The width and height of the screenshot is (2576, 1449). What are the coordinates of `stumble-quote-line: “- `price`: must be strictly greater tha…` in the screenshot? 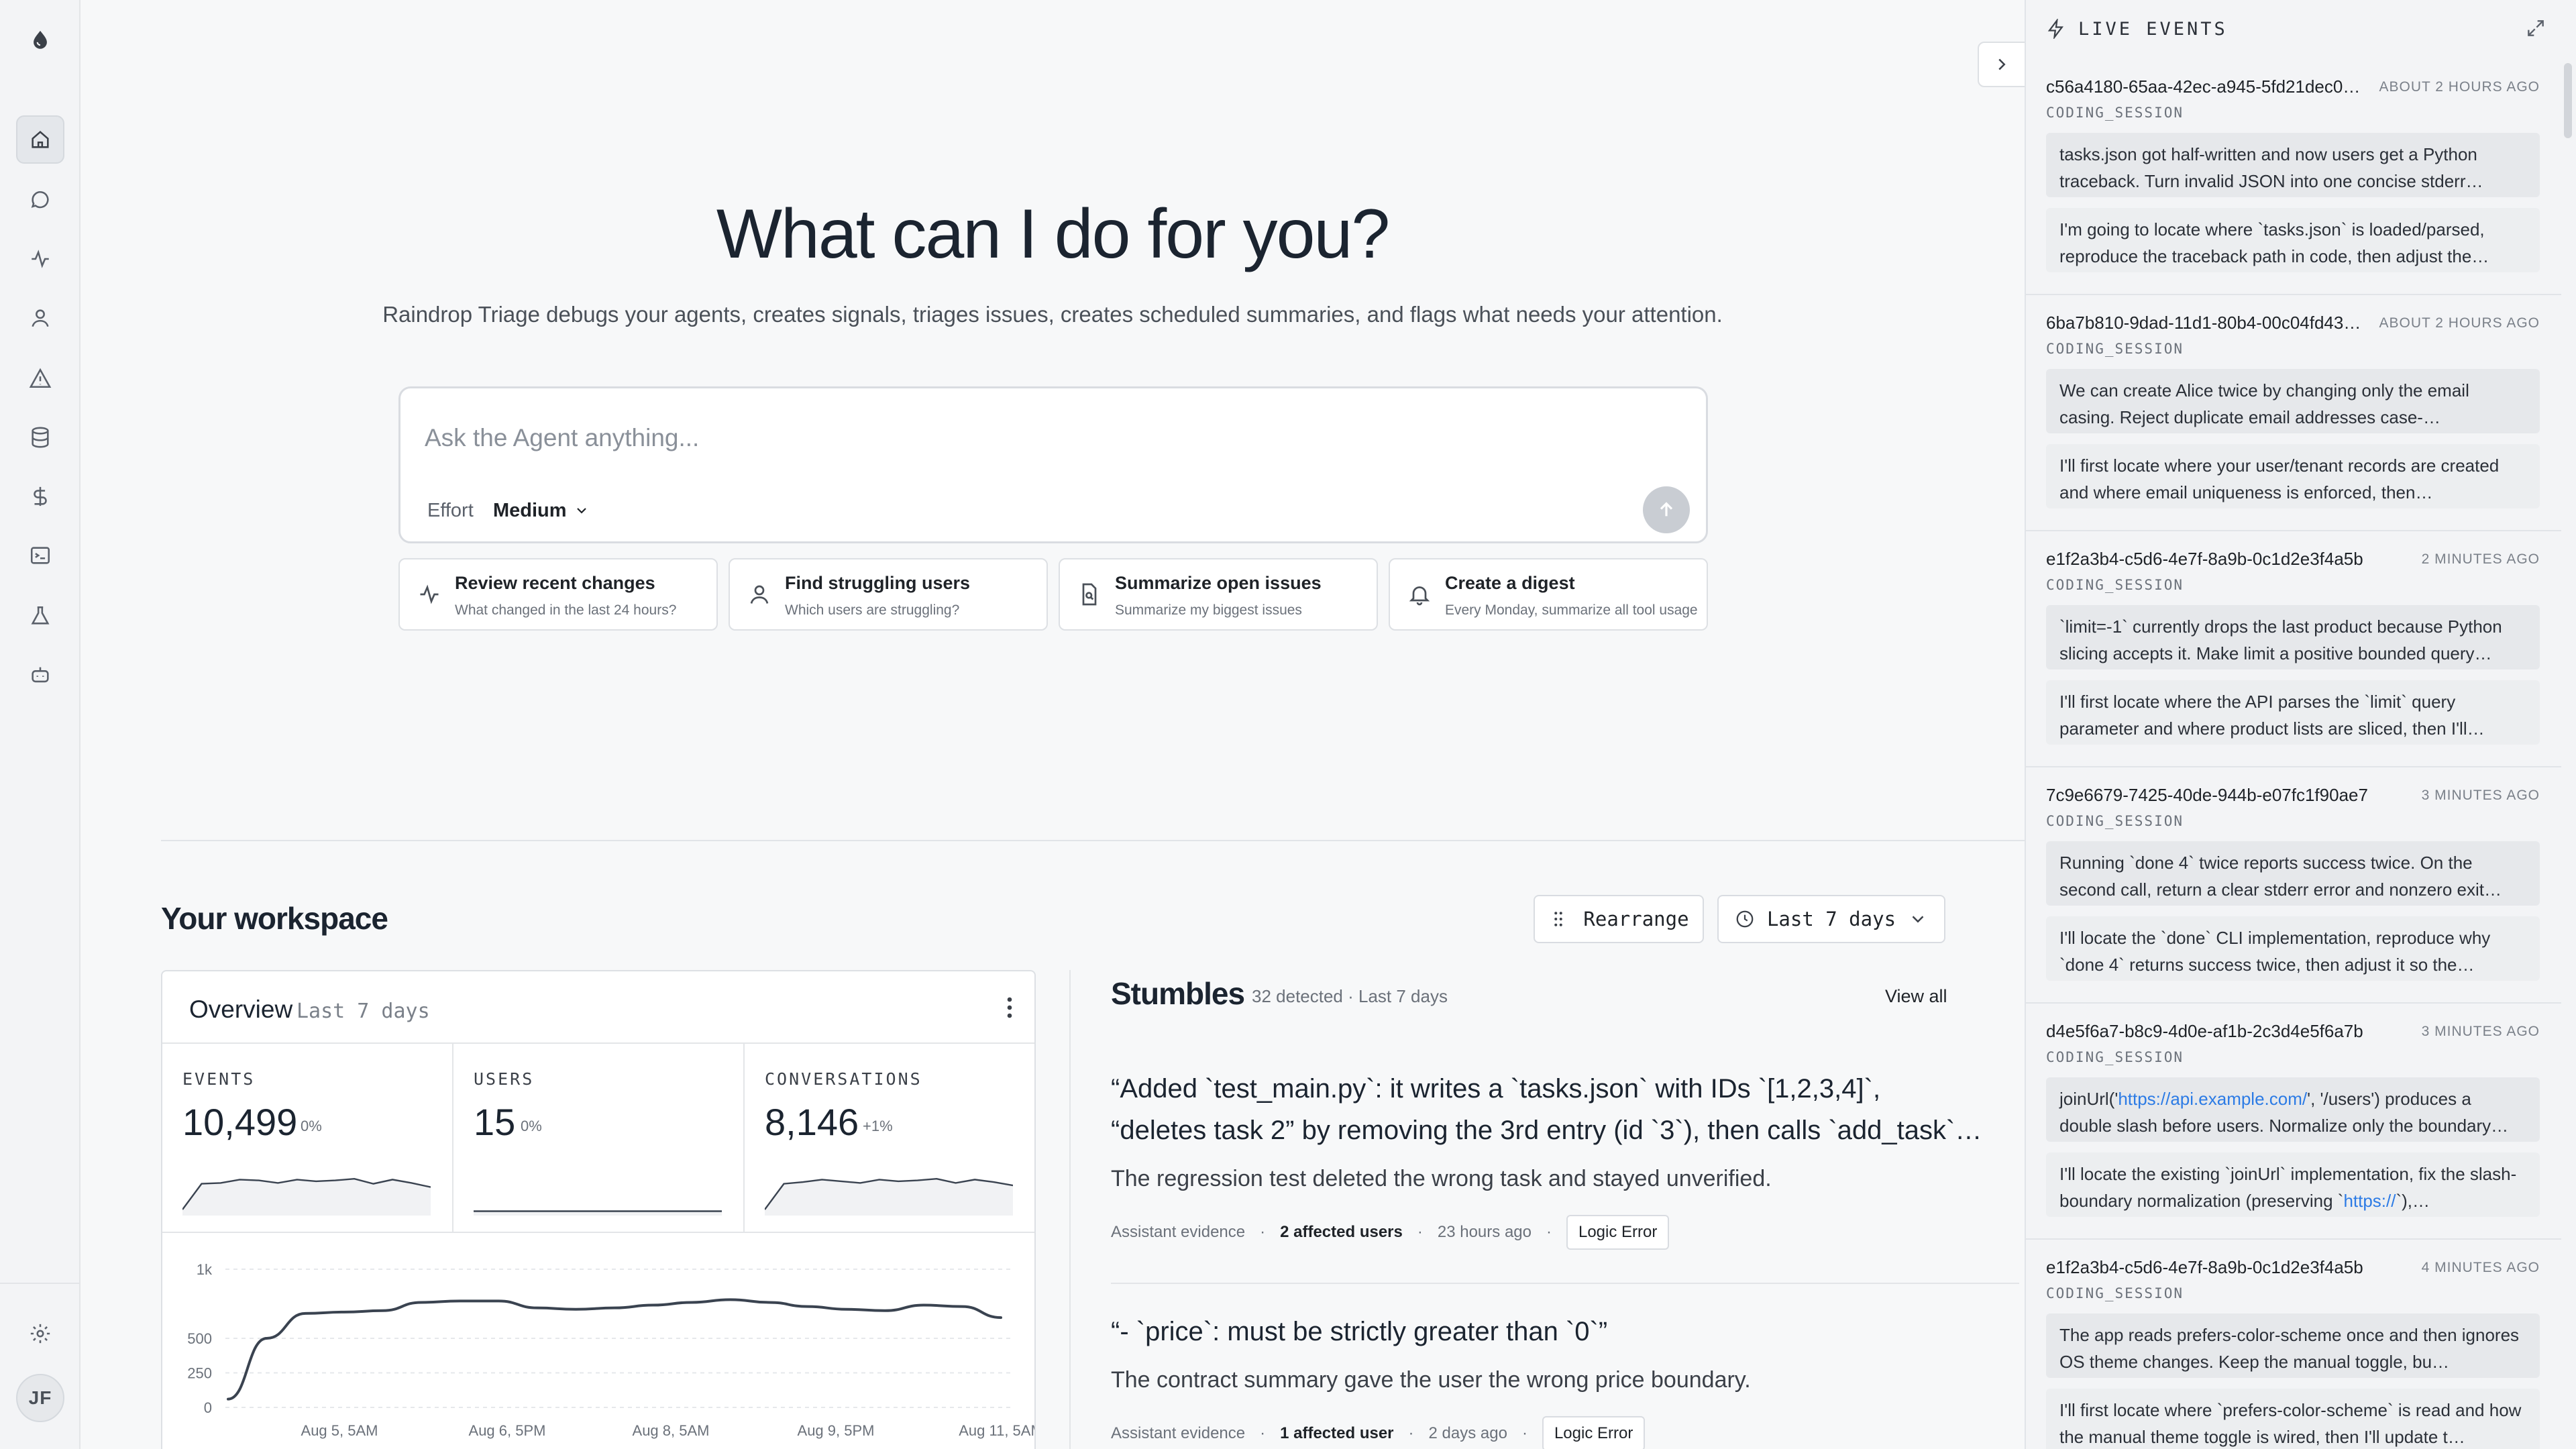 It's located at (1359, 1331).